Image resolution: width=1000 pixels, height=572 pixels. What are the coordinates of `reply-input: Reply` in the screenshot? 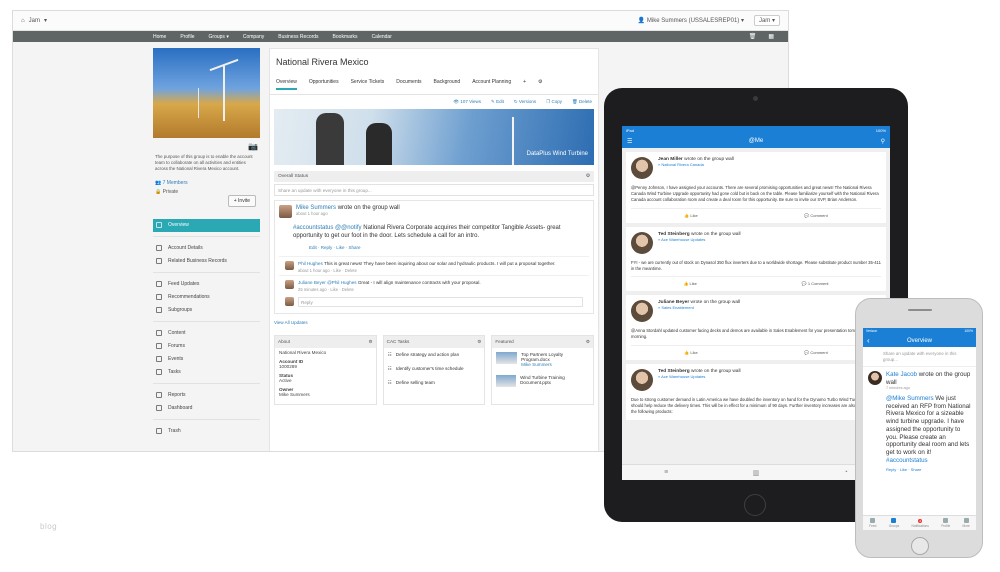 It's located at (440, 301).